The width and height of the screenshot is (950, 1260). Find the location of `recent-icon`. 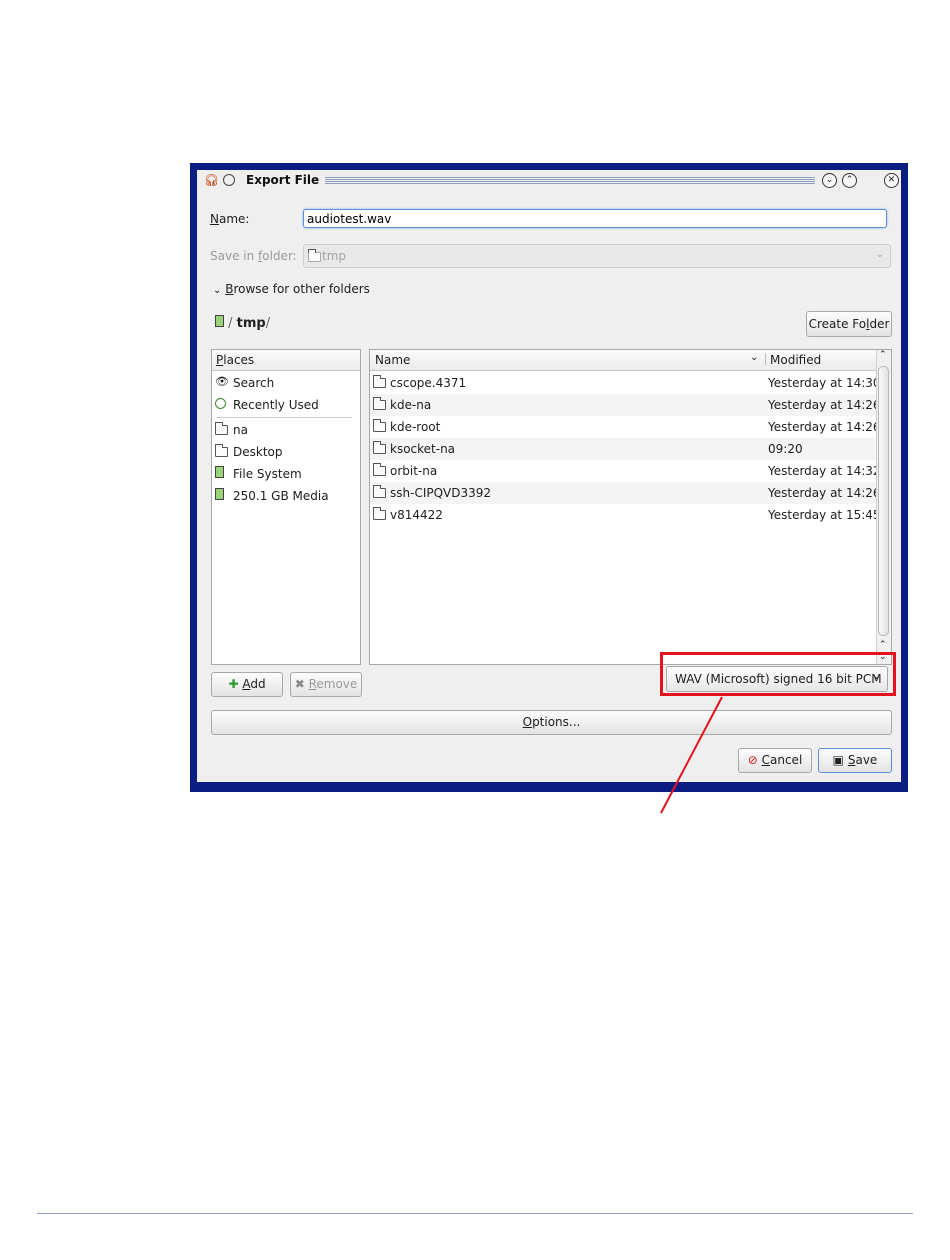

recent-icon is located at coordinates (220, 403).